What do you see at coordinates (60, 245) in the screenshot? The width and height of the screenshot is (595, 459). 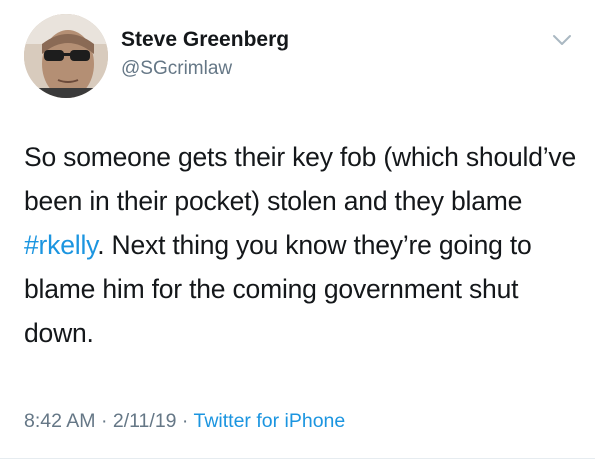 I see `hashtag-link: #rkelly` at bounding box center [60, 245].